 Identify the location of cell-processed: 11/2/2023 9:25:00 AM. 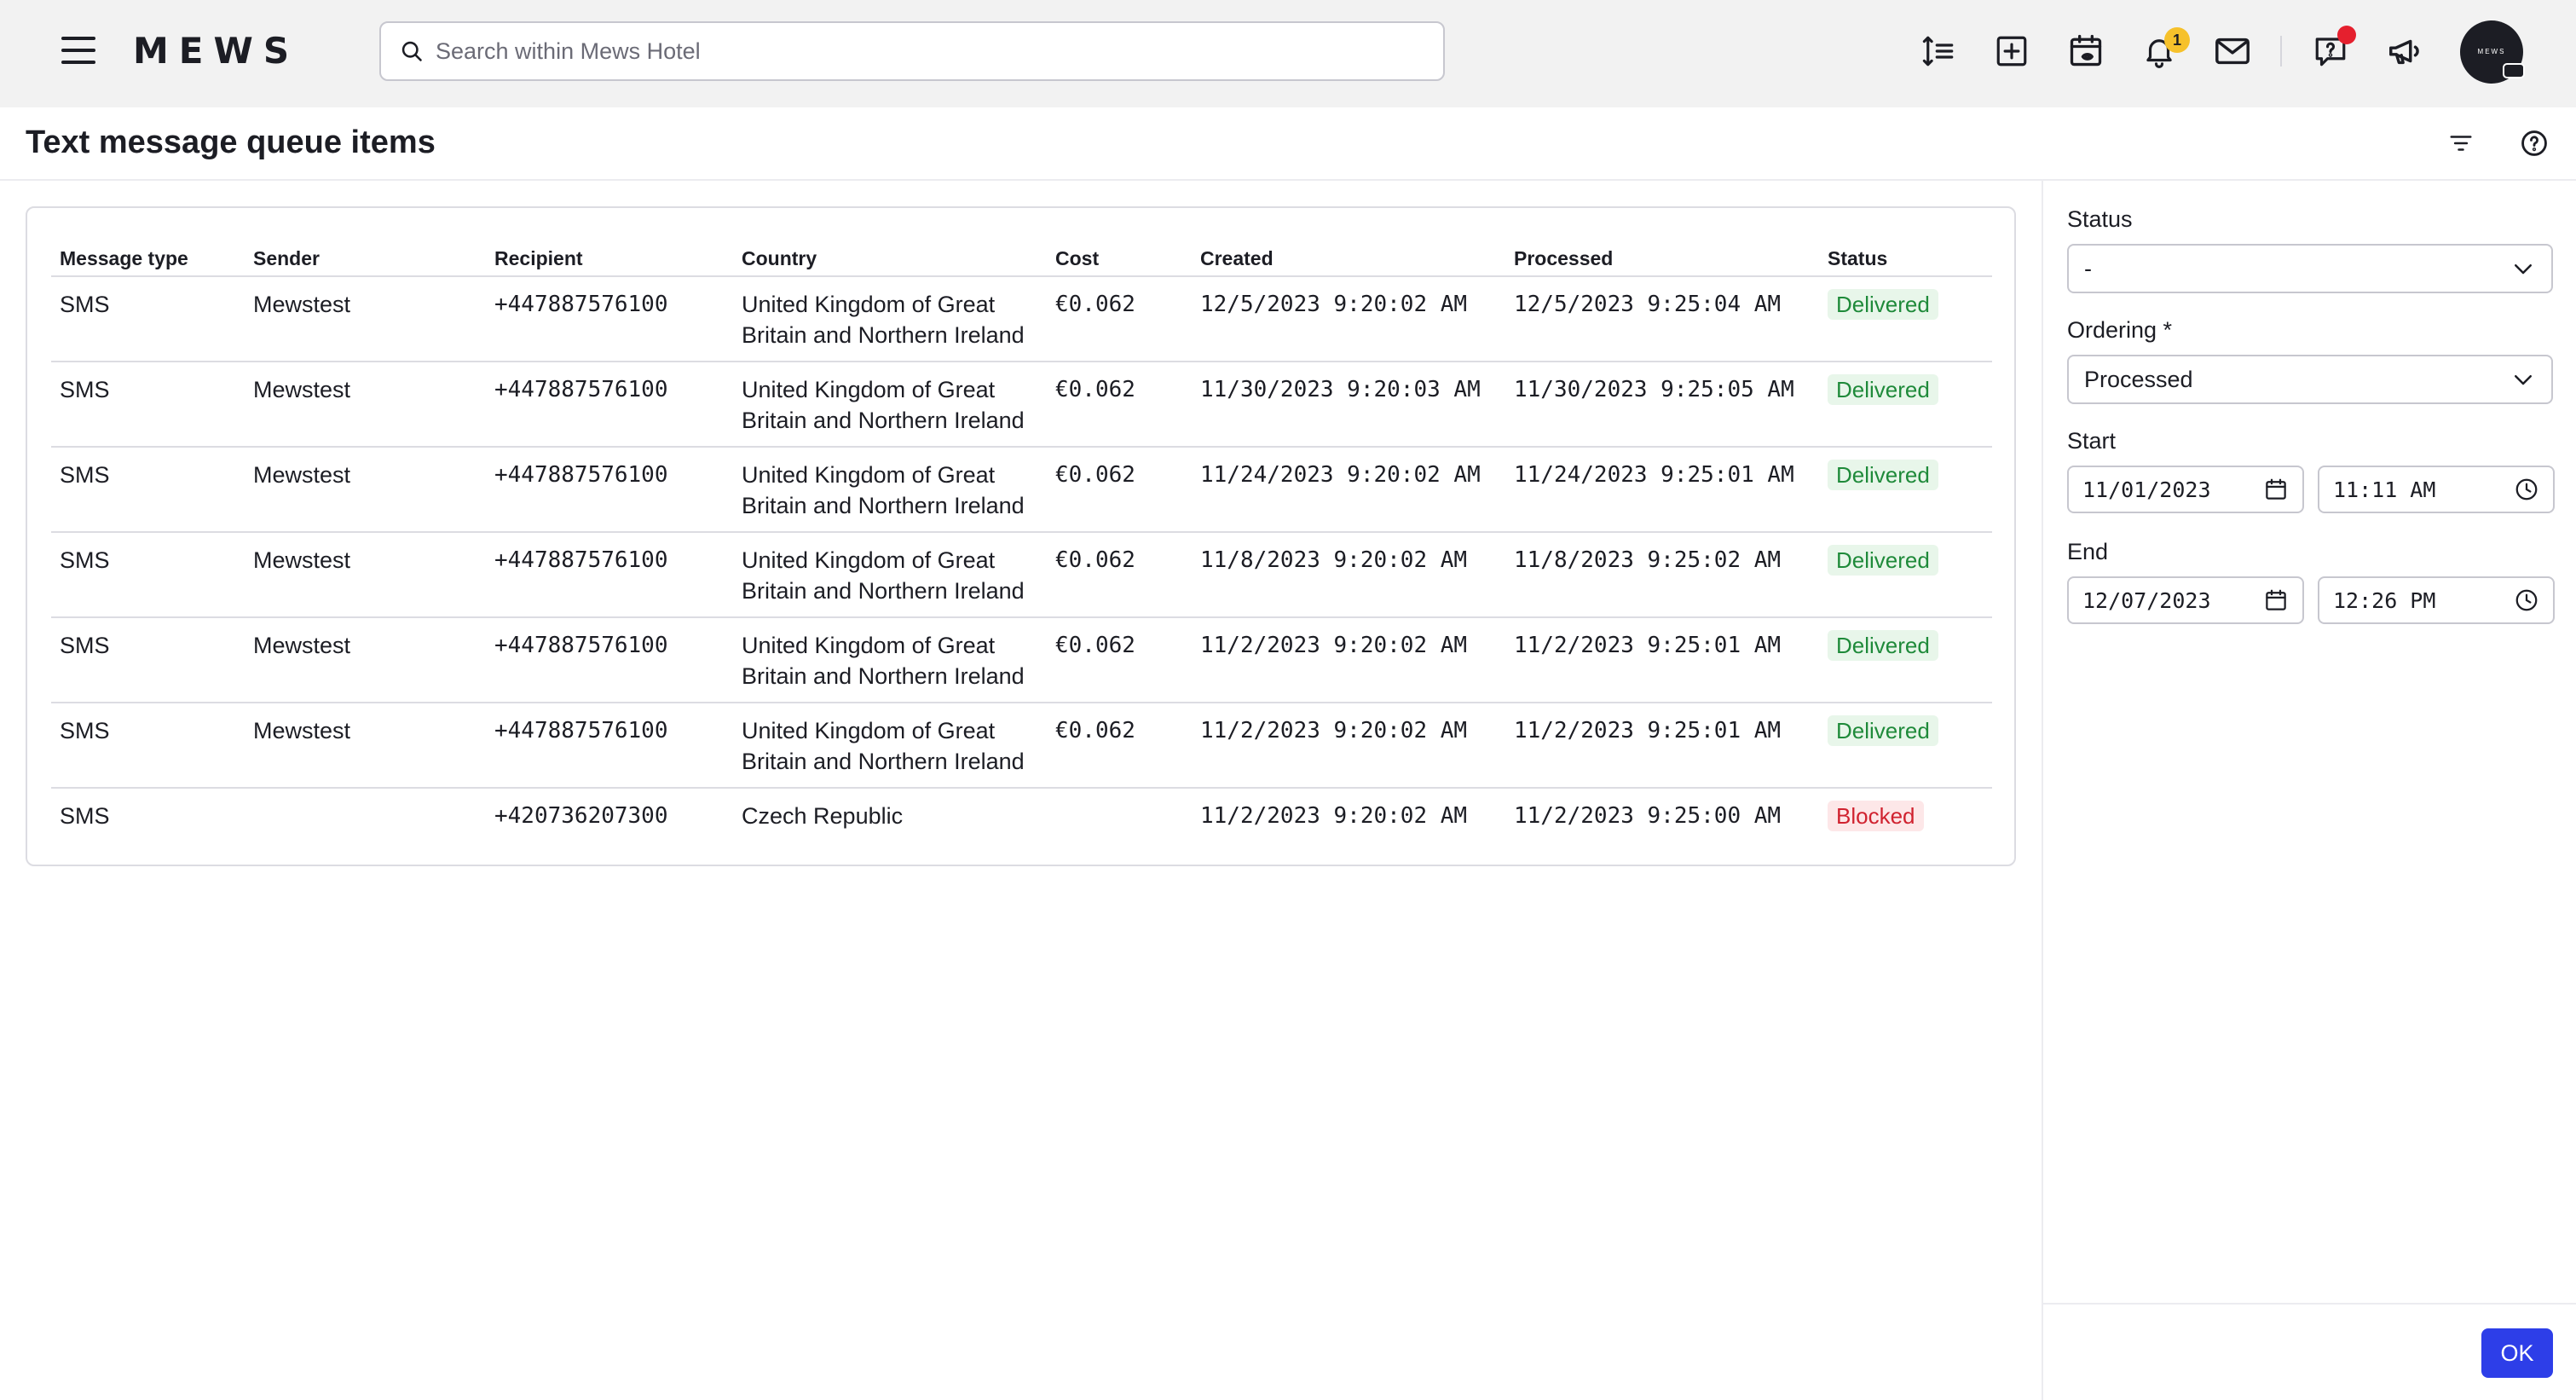
(1648, 816).